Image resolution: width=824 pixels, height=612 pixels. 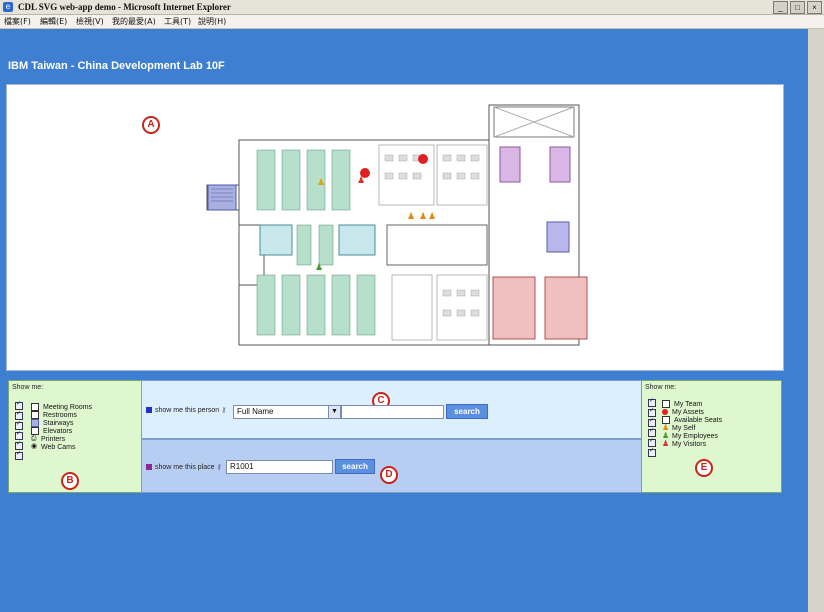 What do you see at coordinates (814, 7) in the screenshot?
I see `close-button: ×` at bounding box center [814, 7].